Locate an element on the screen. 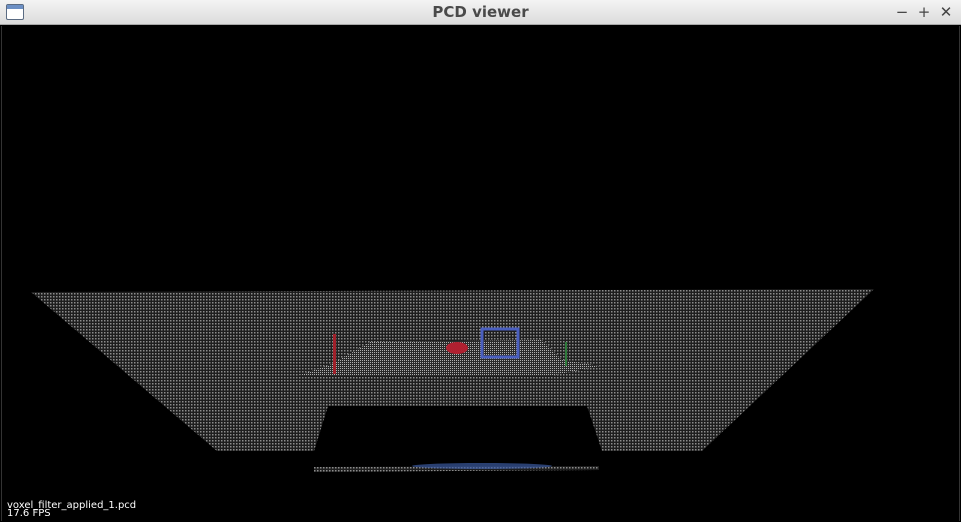 Image resolution: width=961 pixels, height=522 pixels. red-object is located at coordinates (457, 348).